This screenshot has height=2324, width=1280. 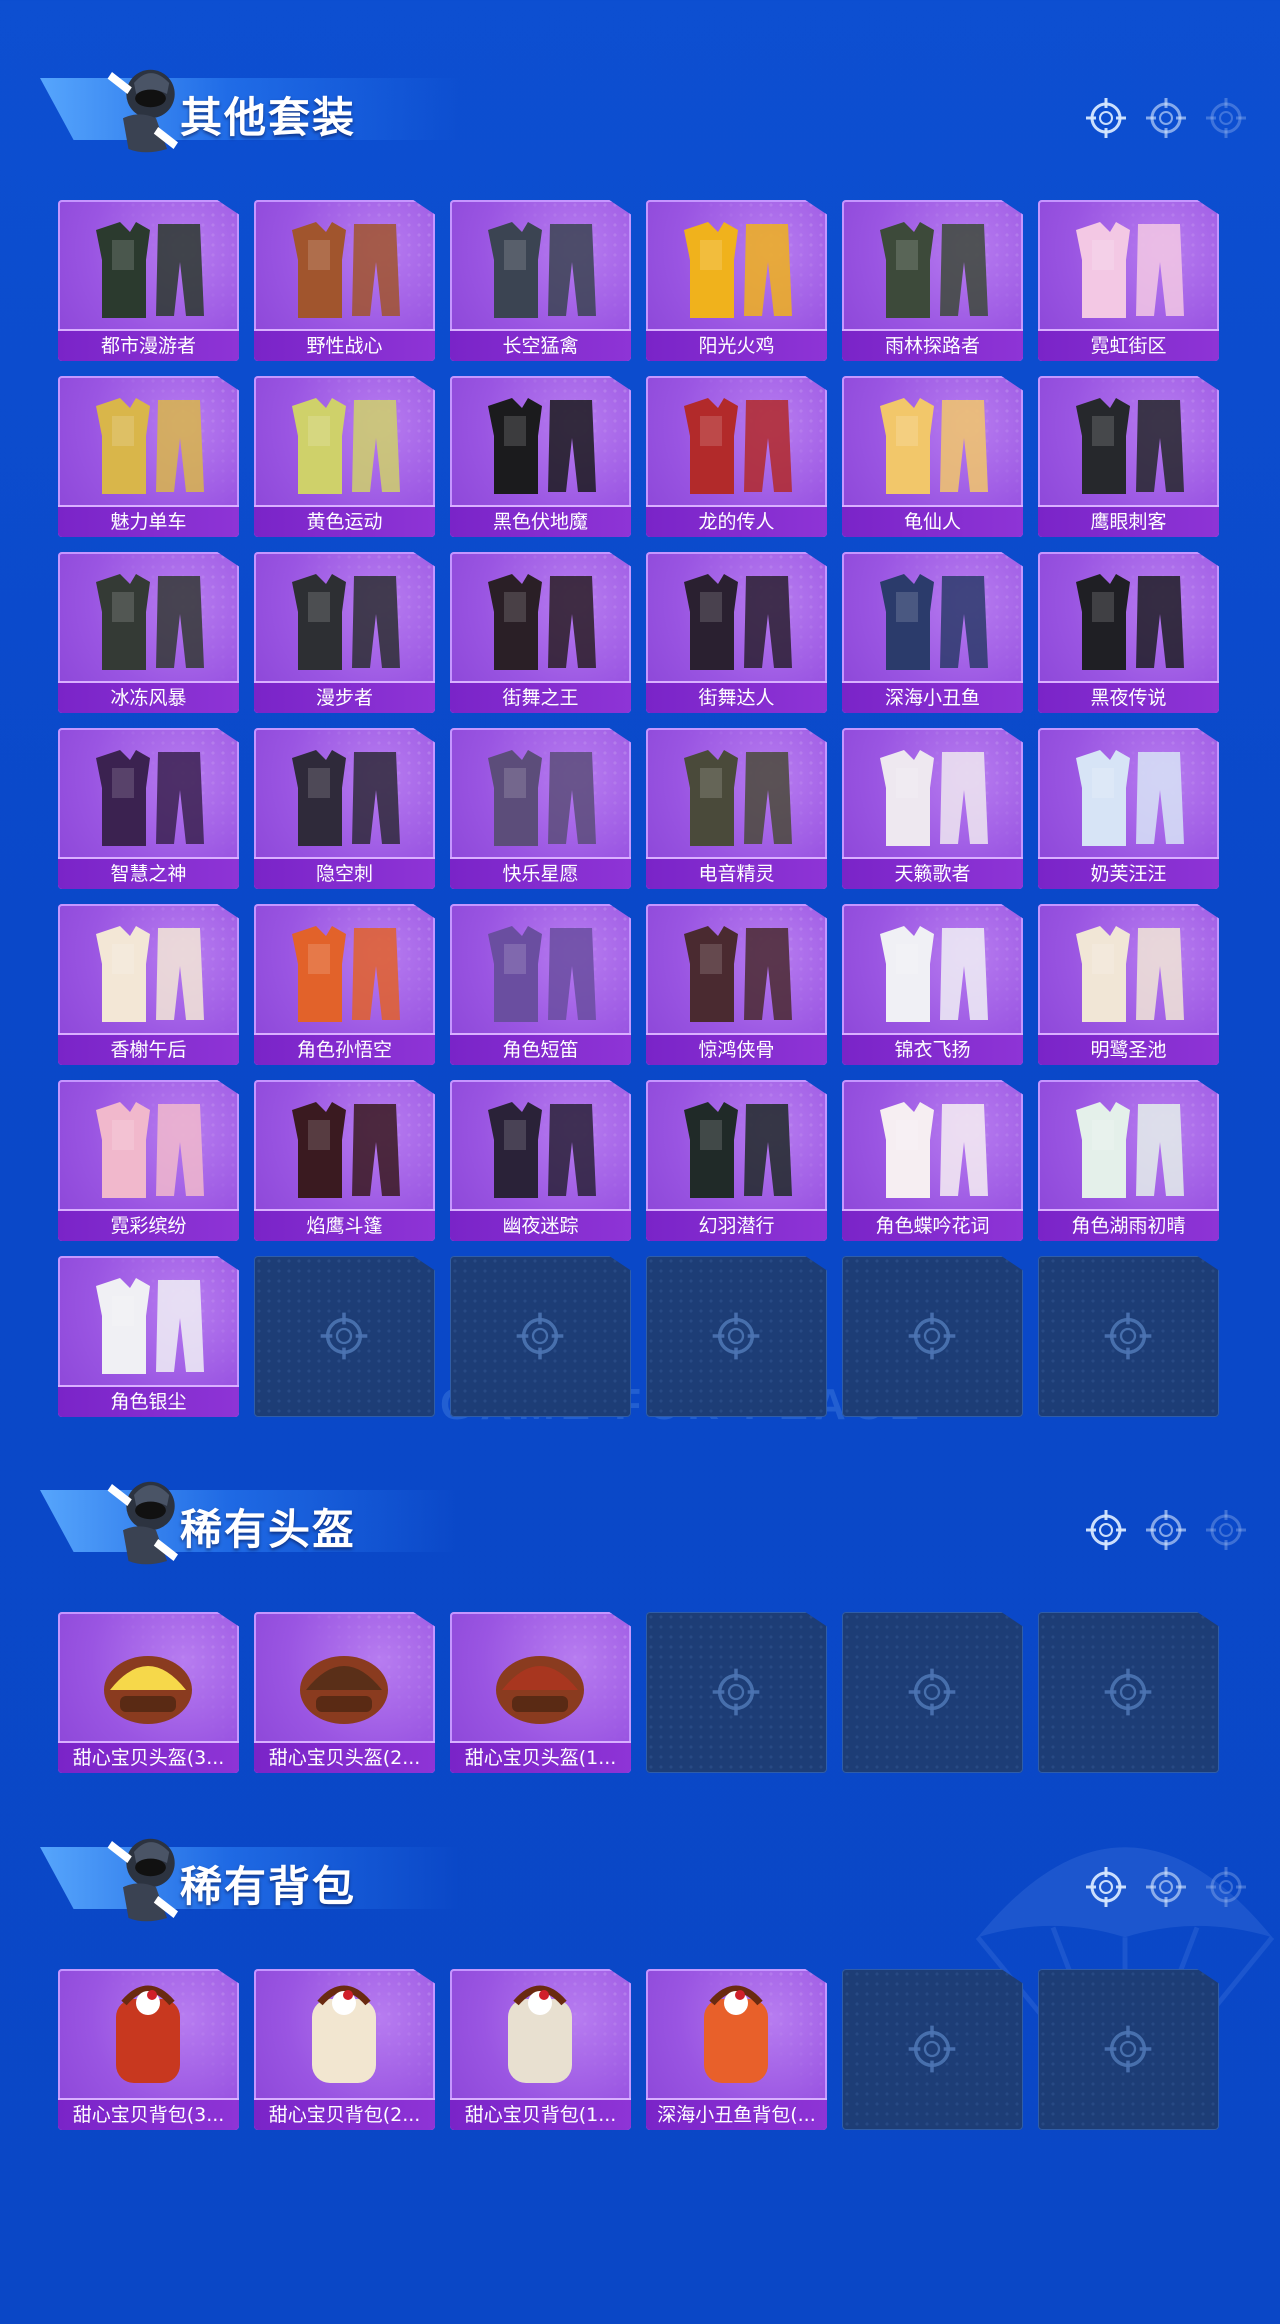 What do you see at coordinates (344, 1160) in the screenshot?
I see `item-card: 焰鹰斗篷` at bounding box center [344, 1160].